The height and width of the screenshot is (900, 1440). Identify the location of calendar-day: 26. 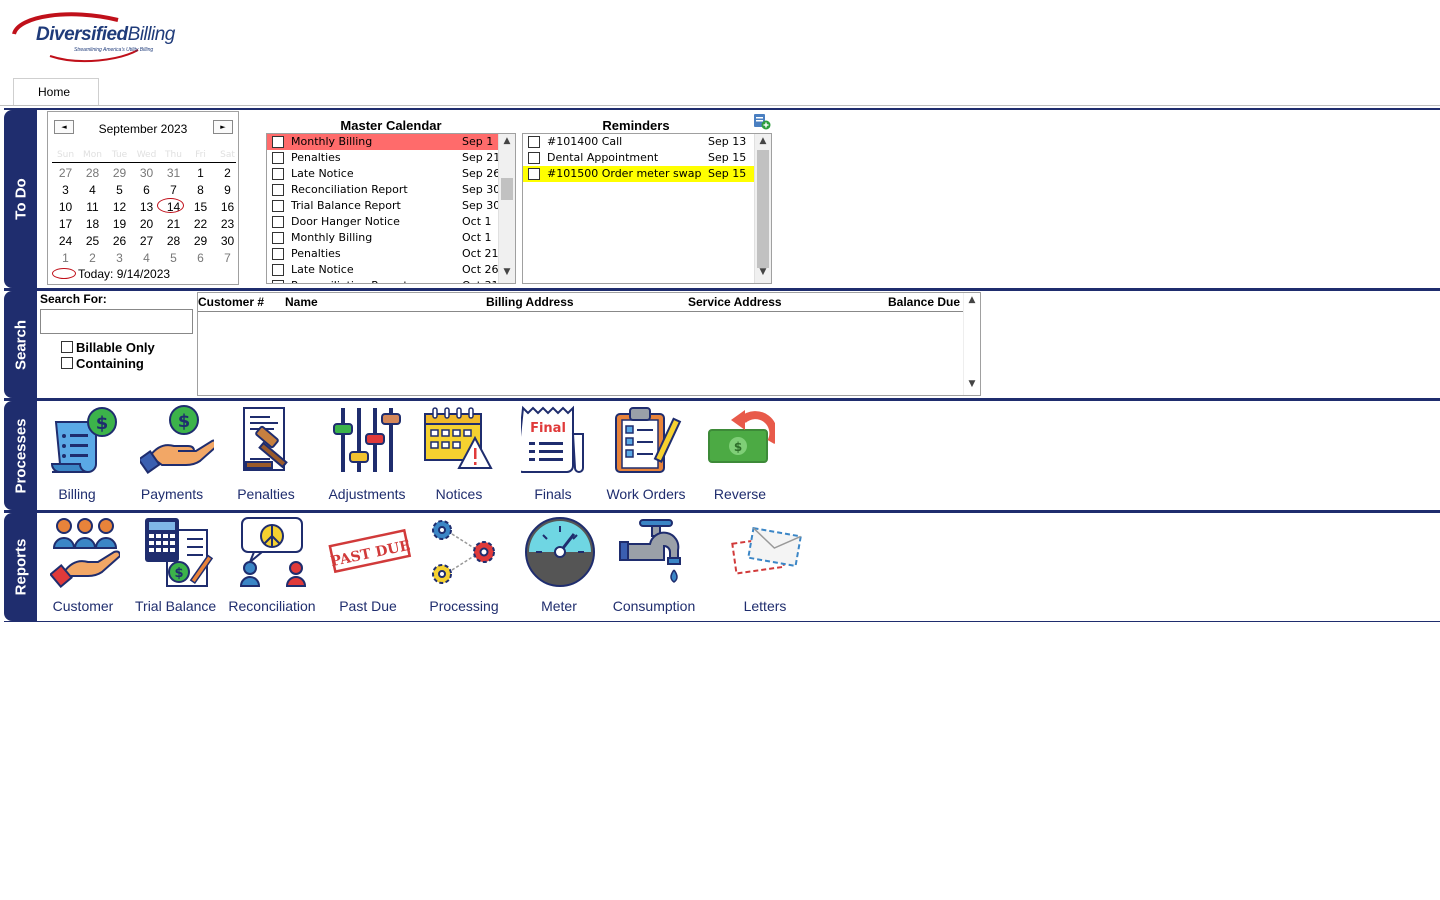
(119, 241).